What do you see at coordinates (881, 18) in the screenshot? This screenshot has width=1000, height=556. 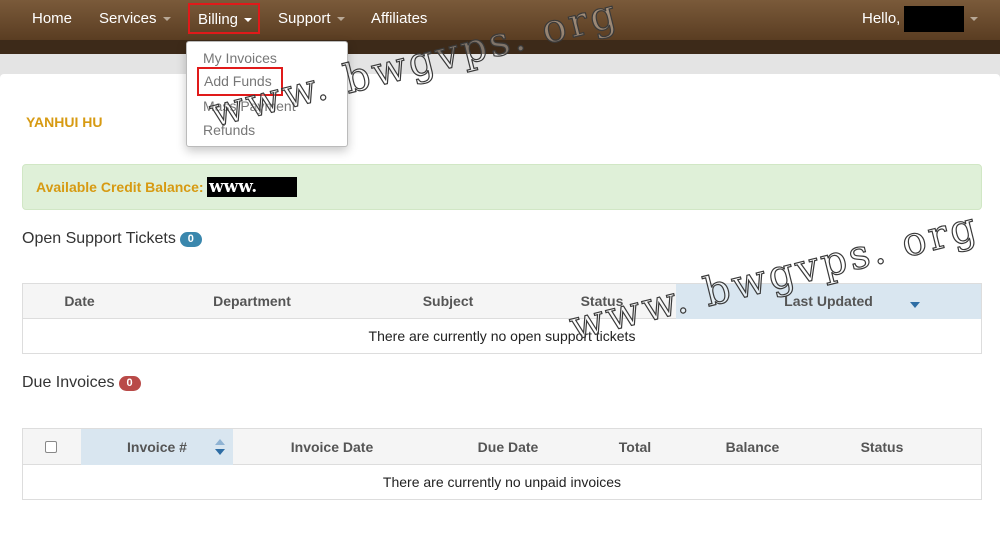 I see `hello-label: Hello,` at bounding box center [881, 18].